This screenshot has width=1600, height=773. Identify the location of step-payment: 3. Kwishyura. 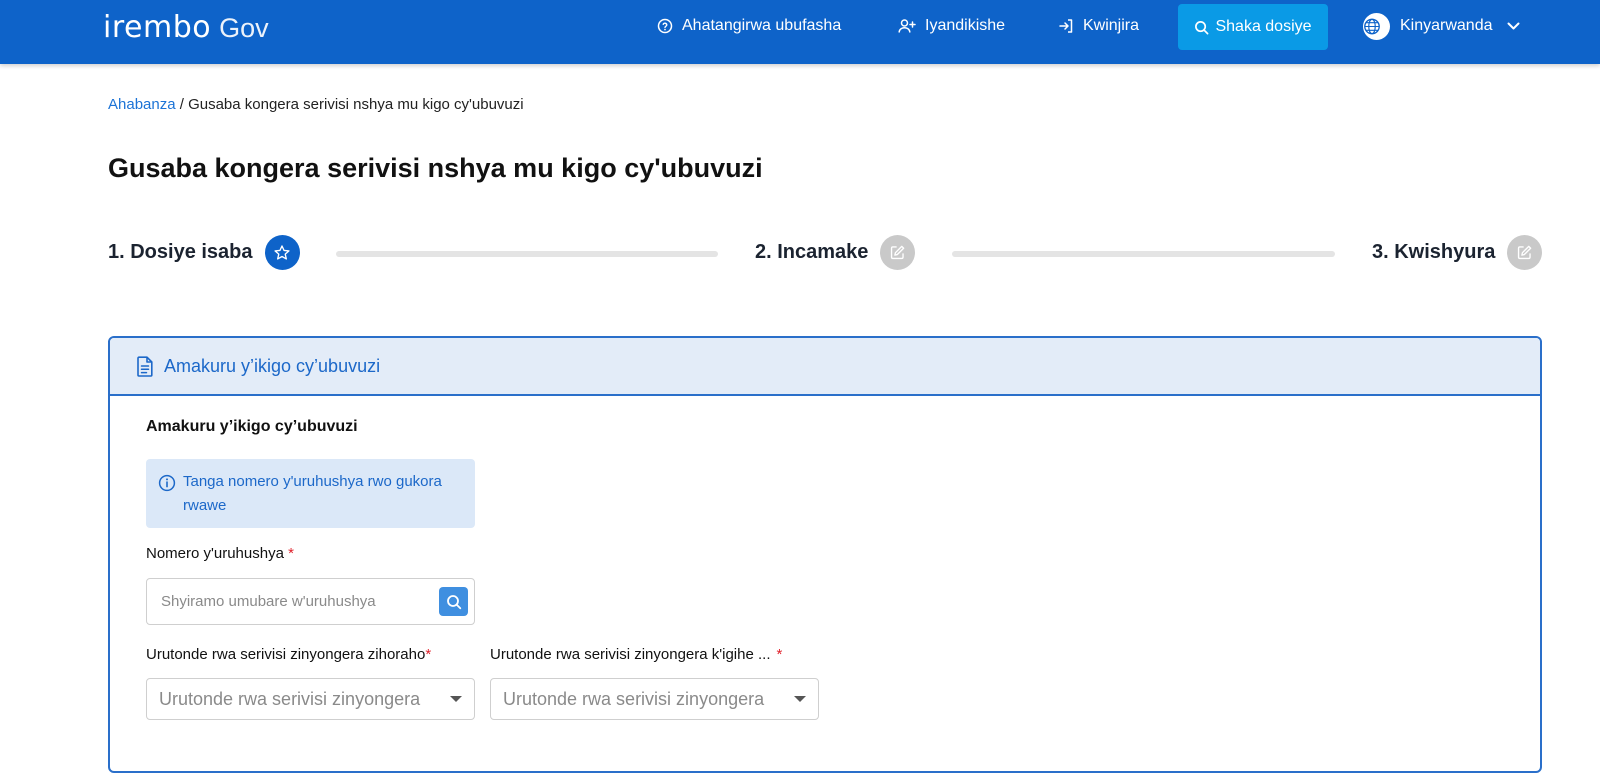
(1457, 252).